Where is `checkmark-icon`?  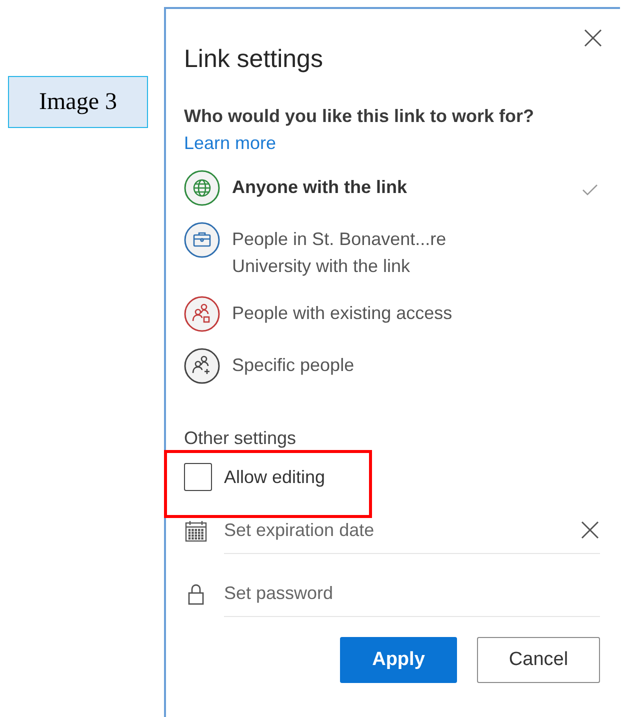
checkmark-icon is located at coordinates (590, 190).